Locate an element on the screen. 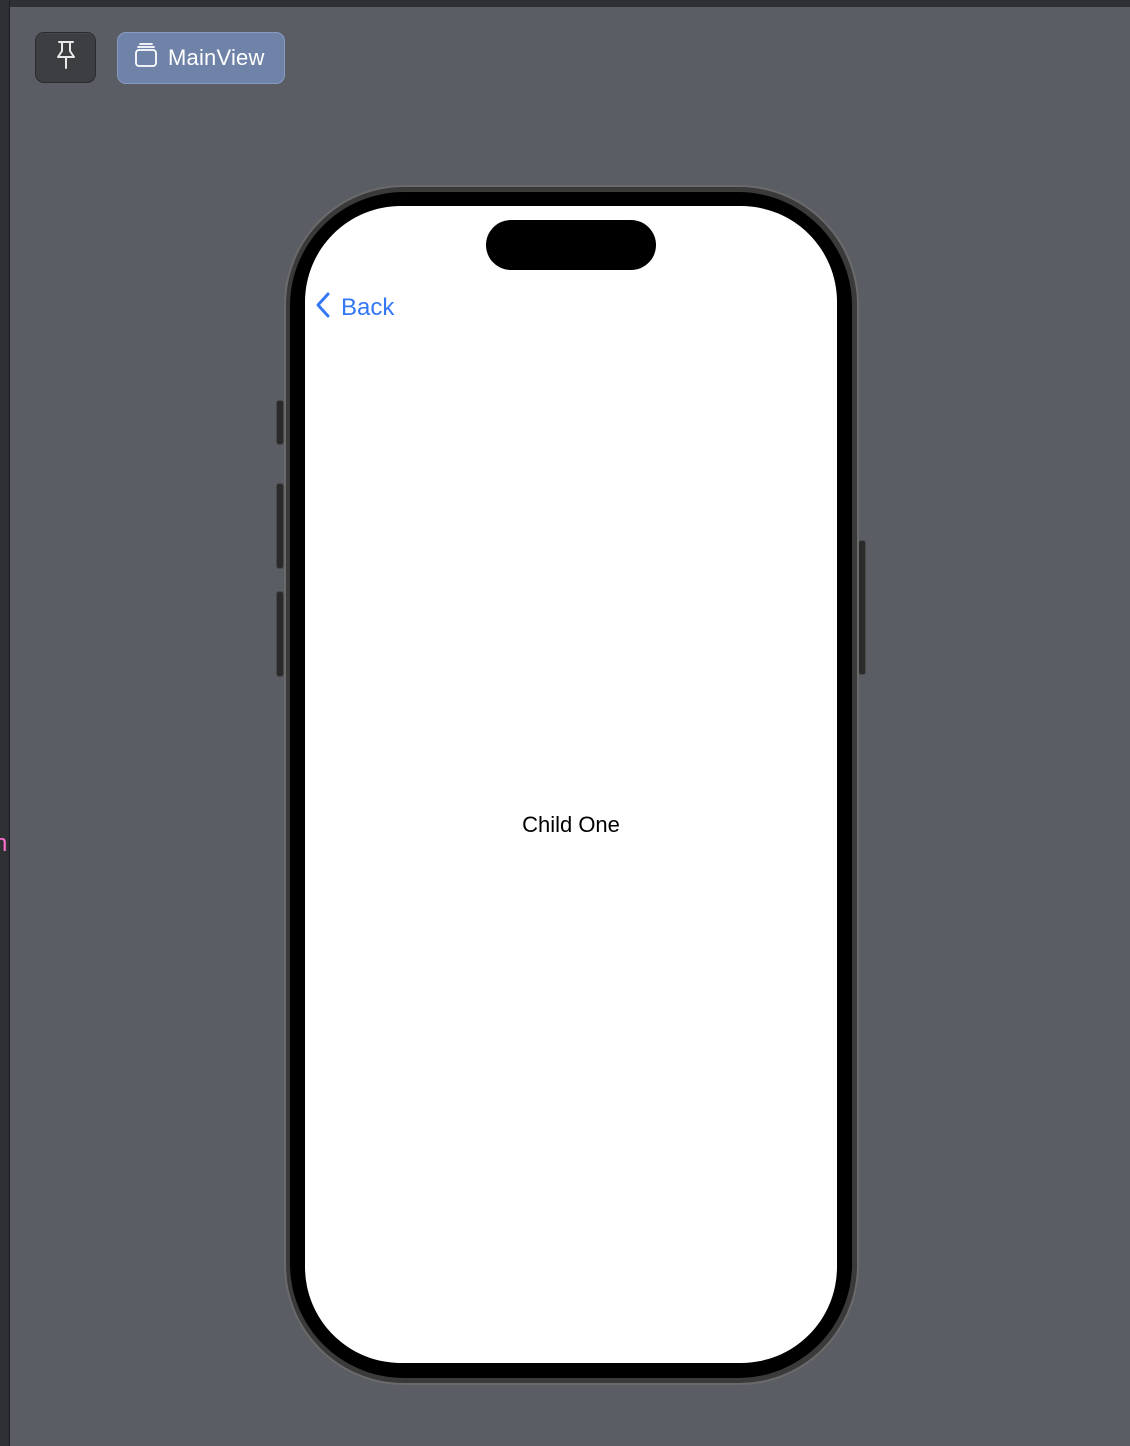 Image resolution: width=1130 pixels, height=1446 pixels. back-button: Back is located at coordinates (354, 308).